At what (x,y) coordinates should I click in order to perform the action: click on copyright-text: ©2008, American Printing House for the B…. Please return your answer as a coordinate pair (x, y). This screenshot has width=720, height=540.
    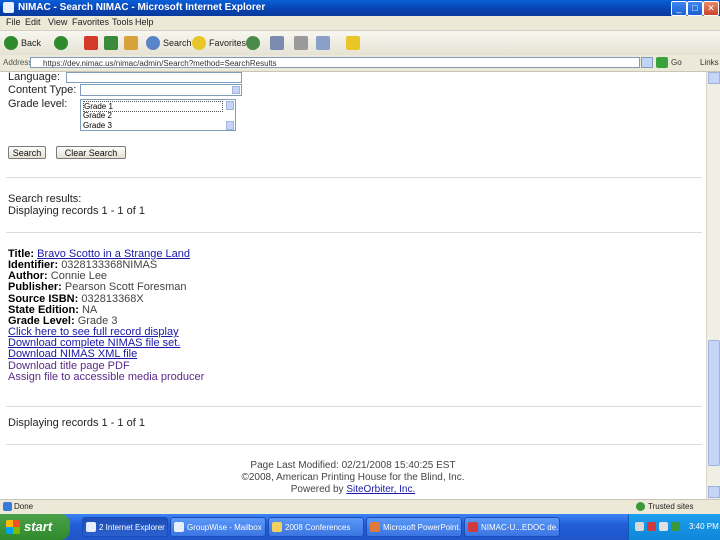
    Looking at the image, I should click on (353, 477).